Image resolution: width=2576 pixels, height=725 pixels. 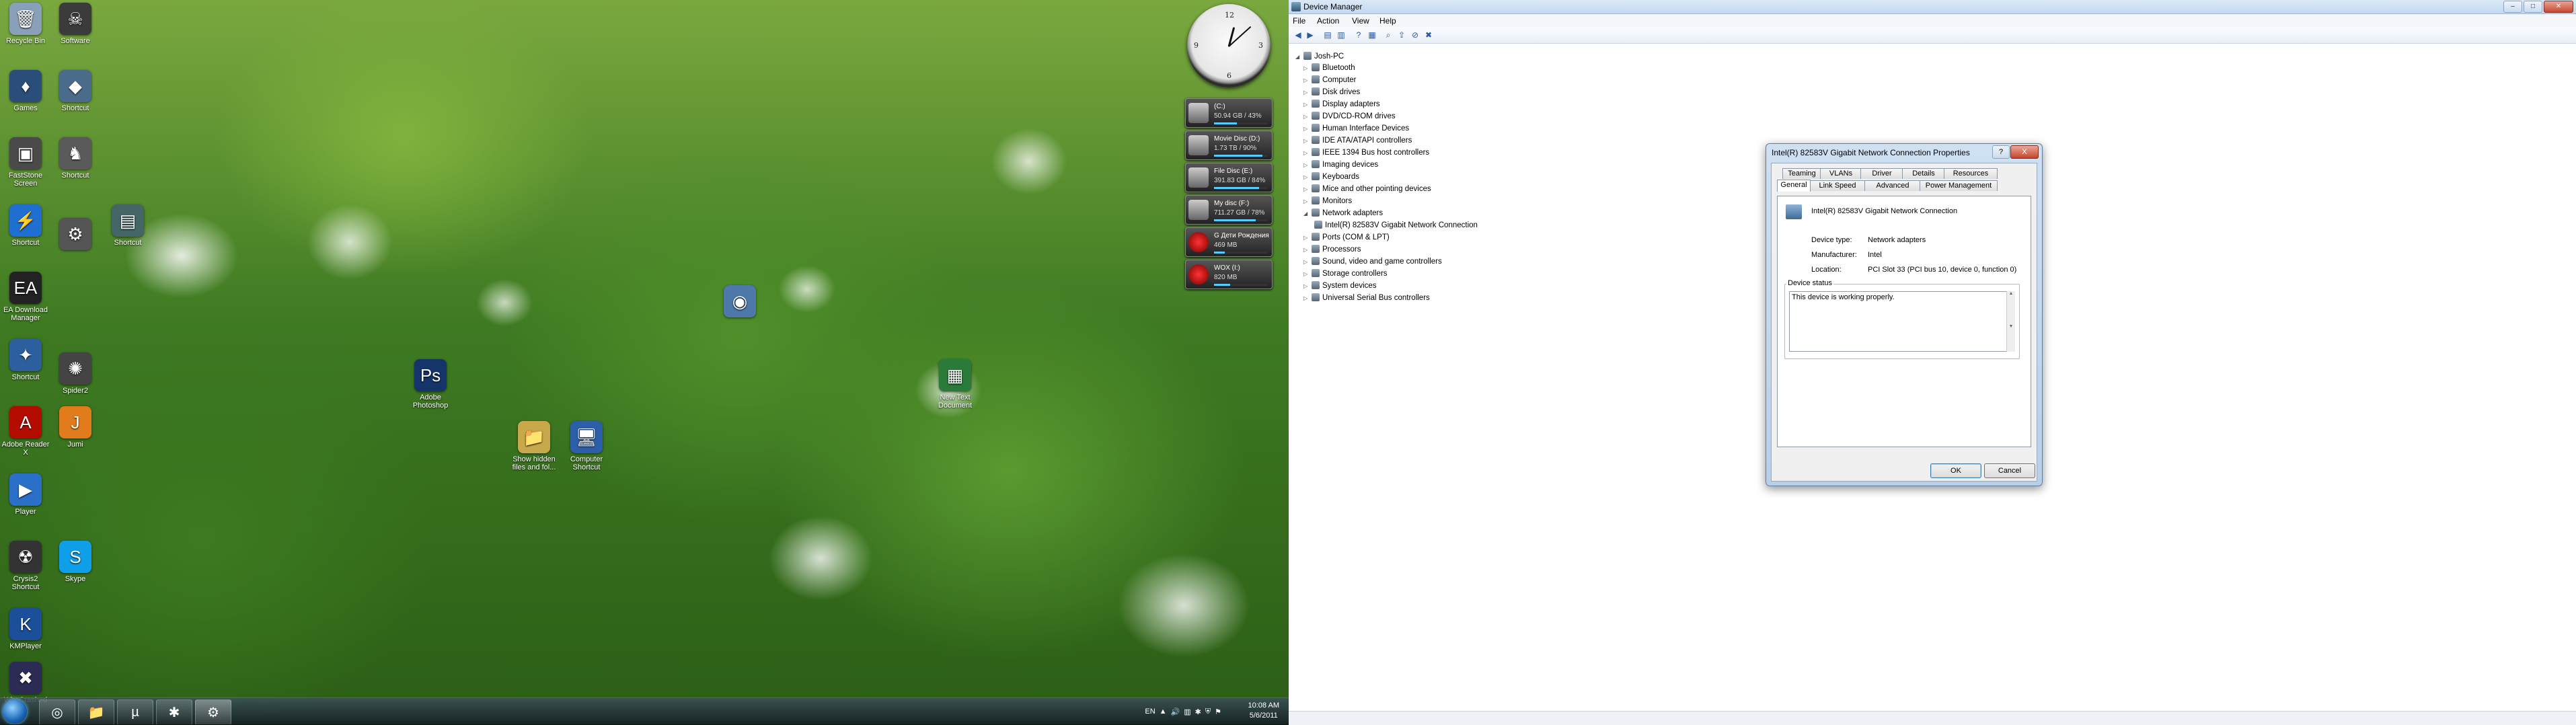 I want to click on tab-general: General, so click(x=1794, y=186).